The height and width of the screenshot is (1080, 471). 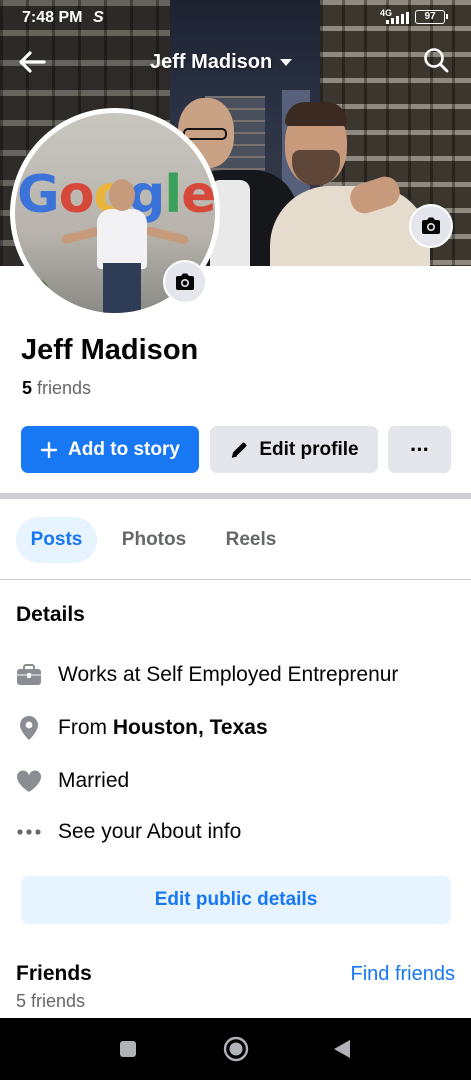 I want to click on recent-apps-button, so click(x=128, y=1049).